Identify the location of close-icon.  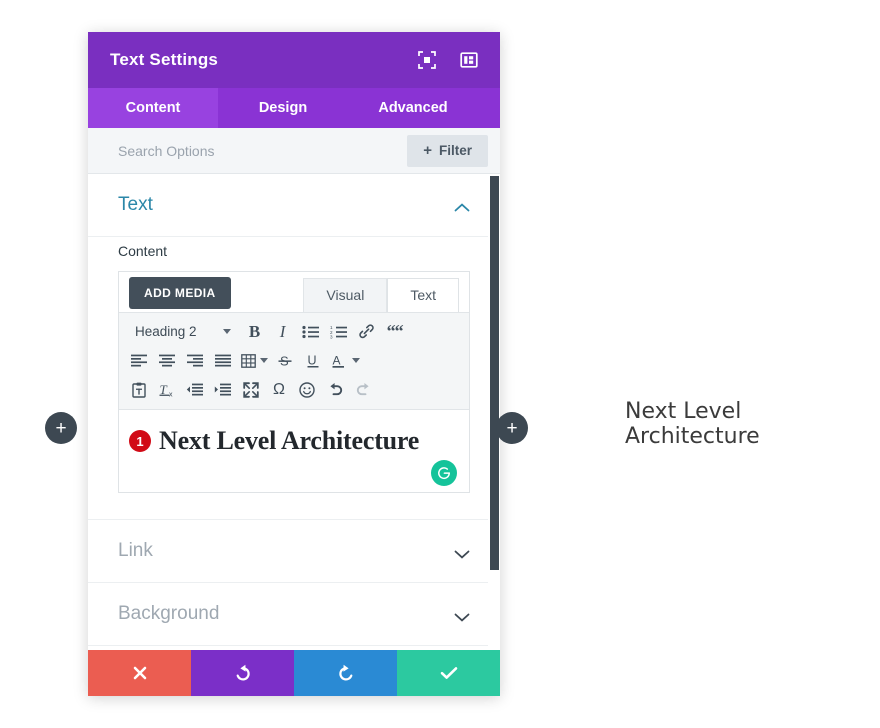
(139, 673).